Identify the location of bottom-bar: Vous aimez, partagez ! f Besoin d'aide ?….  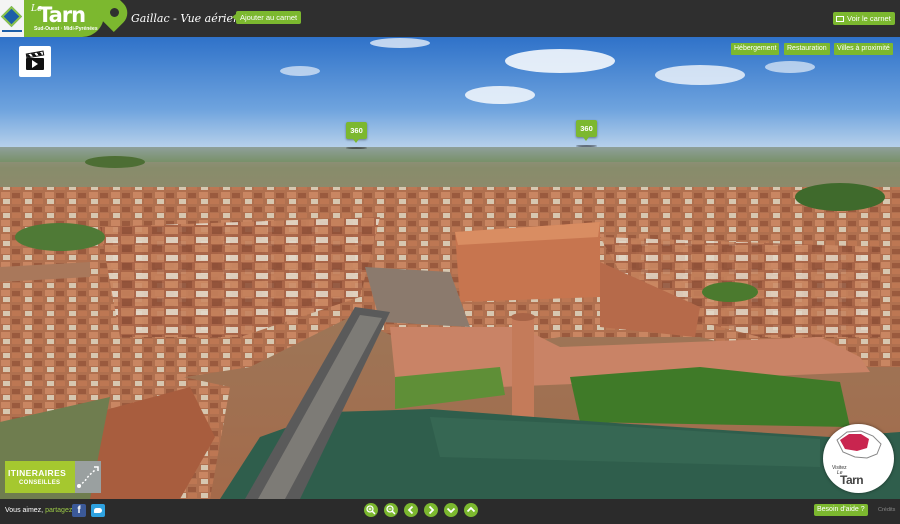
(450, 511).